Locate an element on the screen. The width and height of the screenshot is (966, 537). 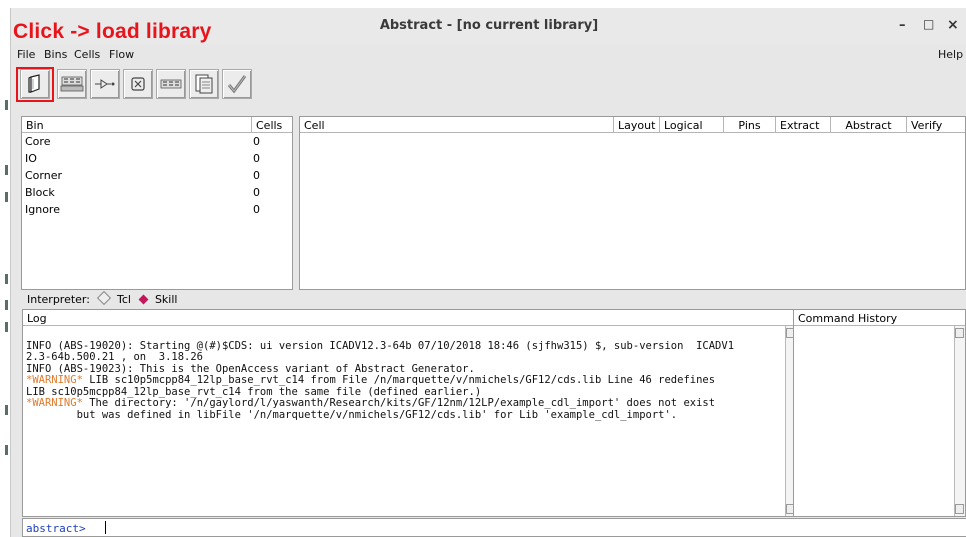
interpreter-selector: Interpreter: Tcl Skill is located at coordinates (102, 298).